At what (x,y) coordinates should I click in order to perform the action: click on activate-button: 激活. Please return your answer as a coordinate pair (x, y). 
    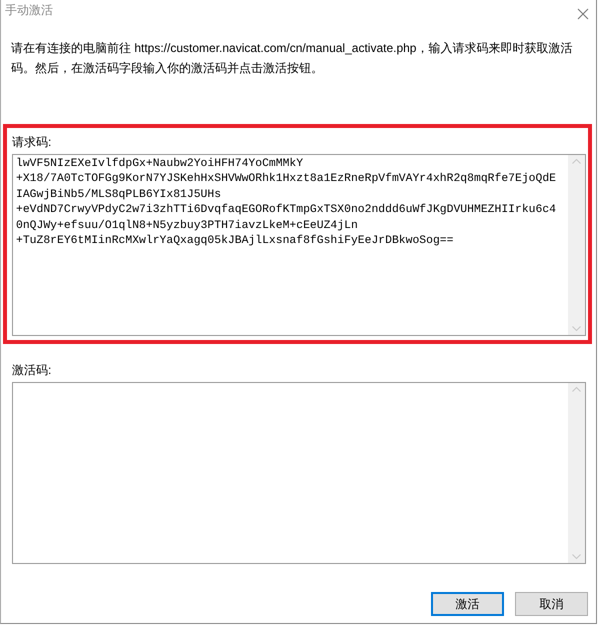
    Looking at the image, I should click on (467, 604).